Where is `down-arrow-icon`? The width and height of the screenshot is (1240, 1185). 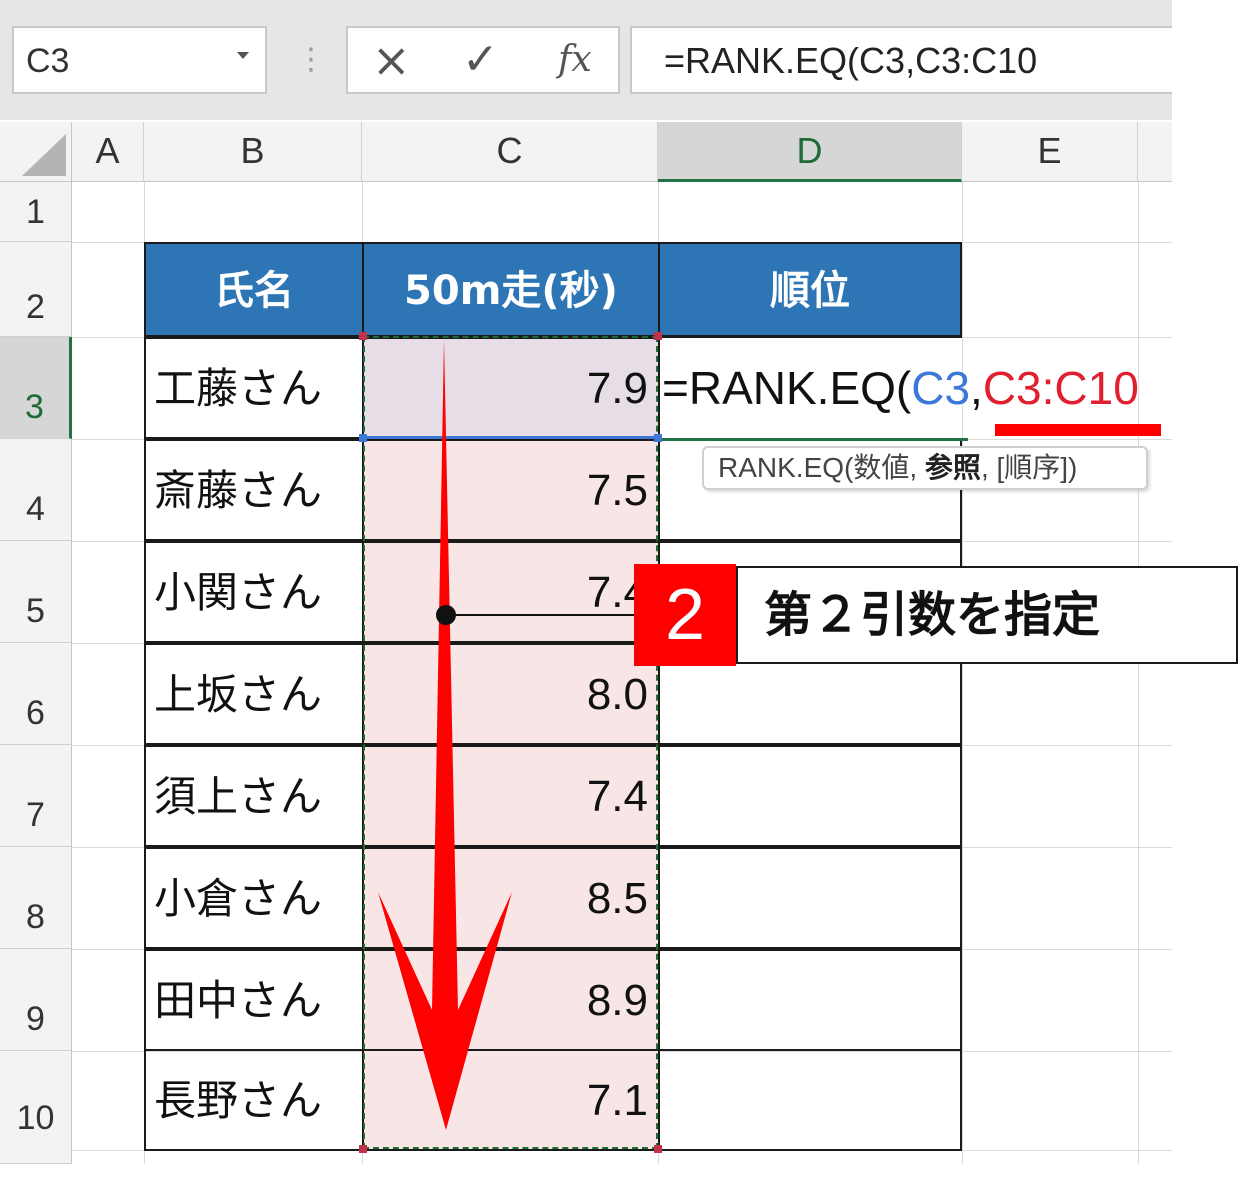 down-arrow-icon is located at coordinates (445, 735).